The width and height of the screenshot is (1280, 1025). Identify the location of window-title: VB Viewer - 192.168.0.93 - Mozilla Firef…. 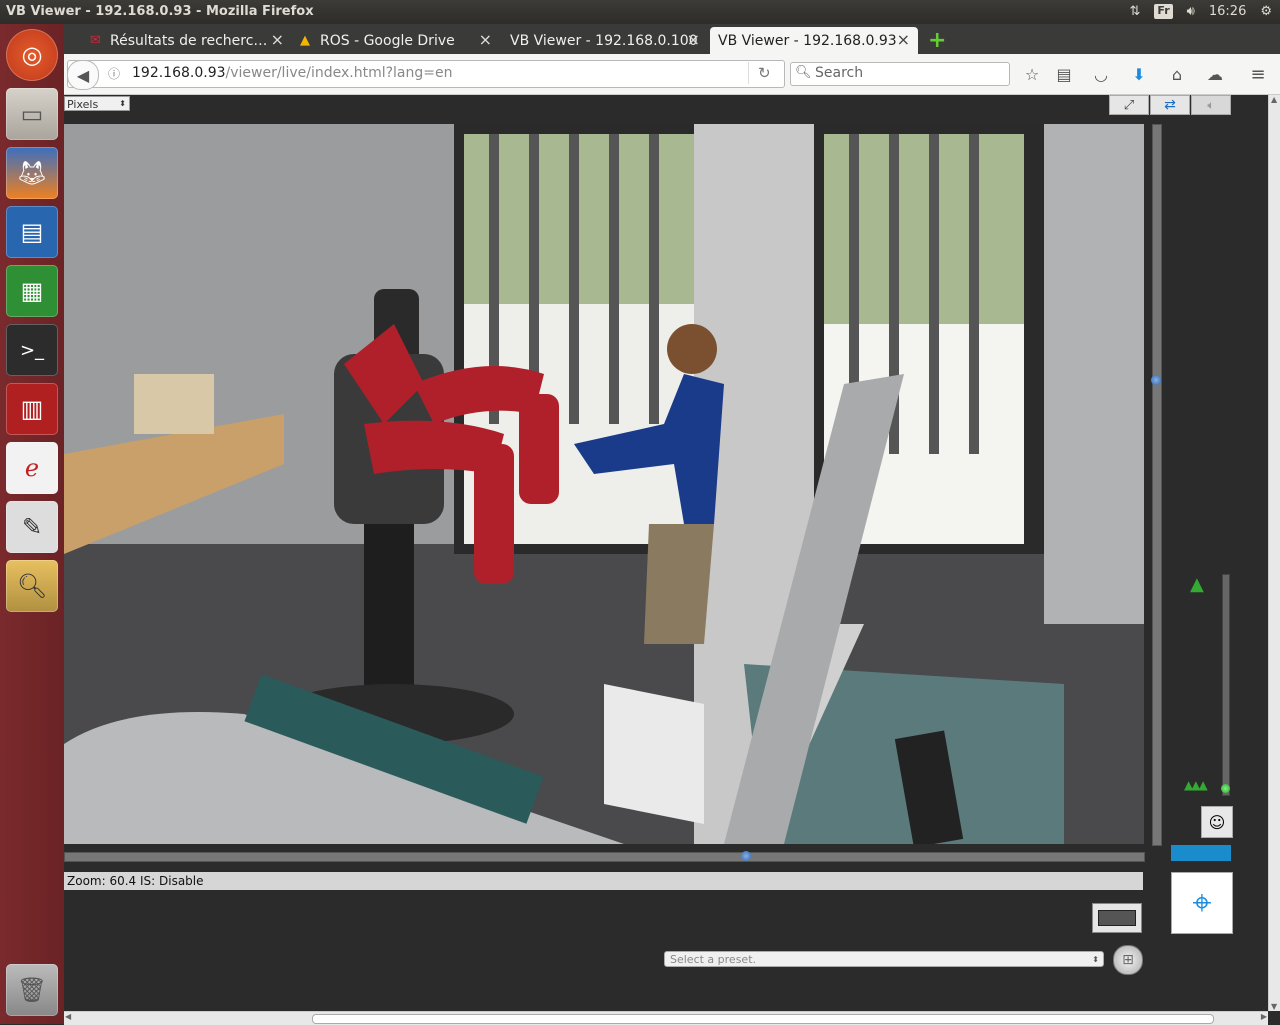
(160, 11).